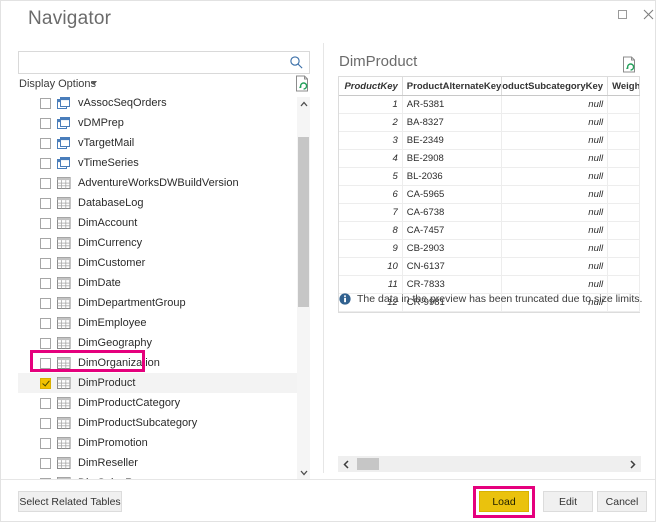  What do you see at coordinates (57, 84) in the screenshot?
I see `display-options-label: Display Options` at bounding box center [57, 84].